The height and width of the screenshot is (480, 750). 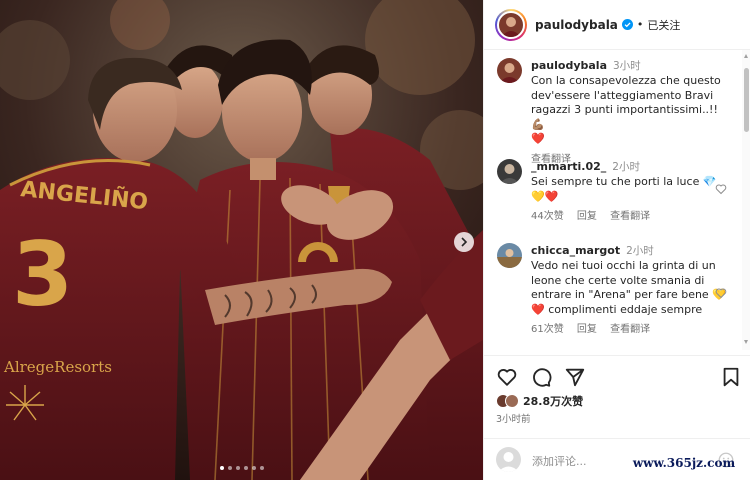 I want to click on current-user-avatar, so click(x=508, y=459).